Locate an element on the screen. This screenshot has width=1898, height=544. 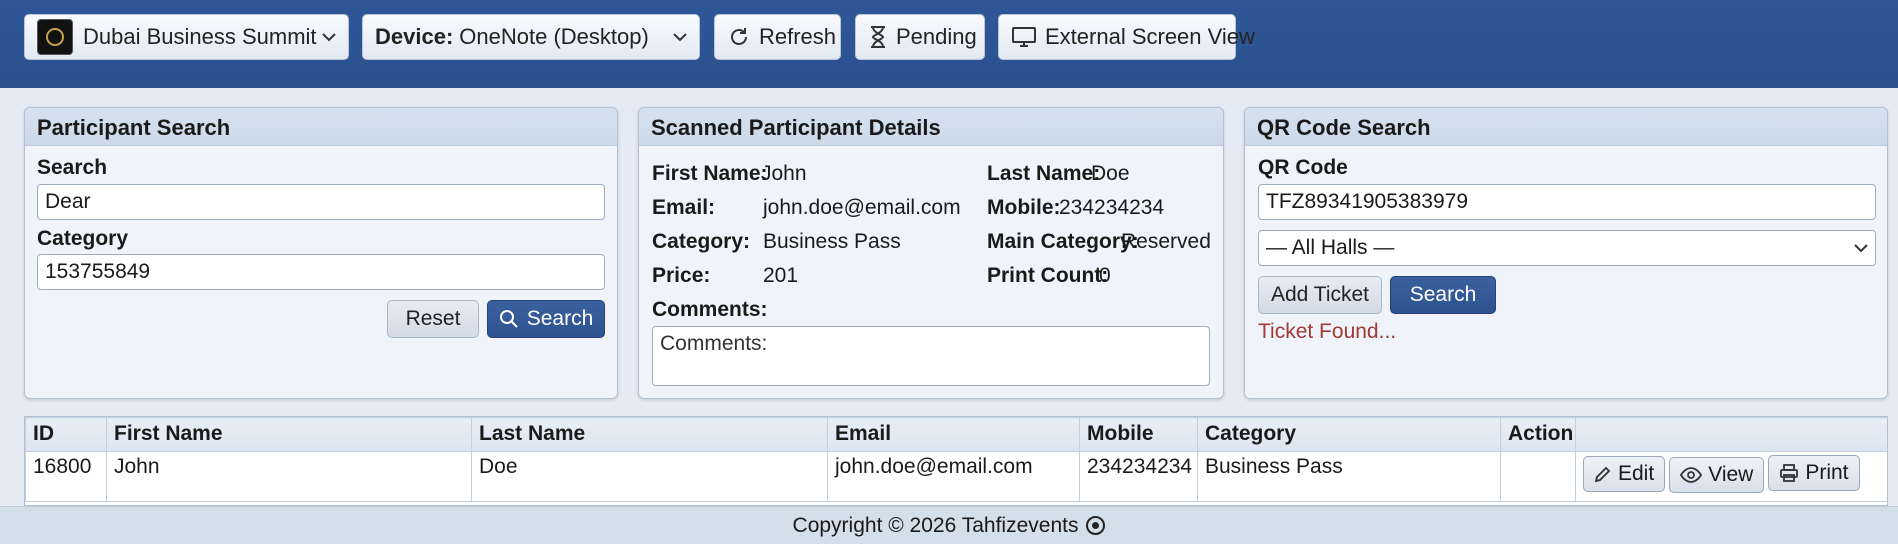
cell-mobile: 234234234 is located at coordinates (1138, 476).